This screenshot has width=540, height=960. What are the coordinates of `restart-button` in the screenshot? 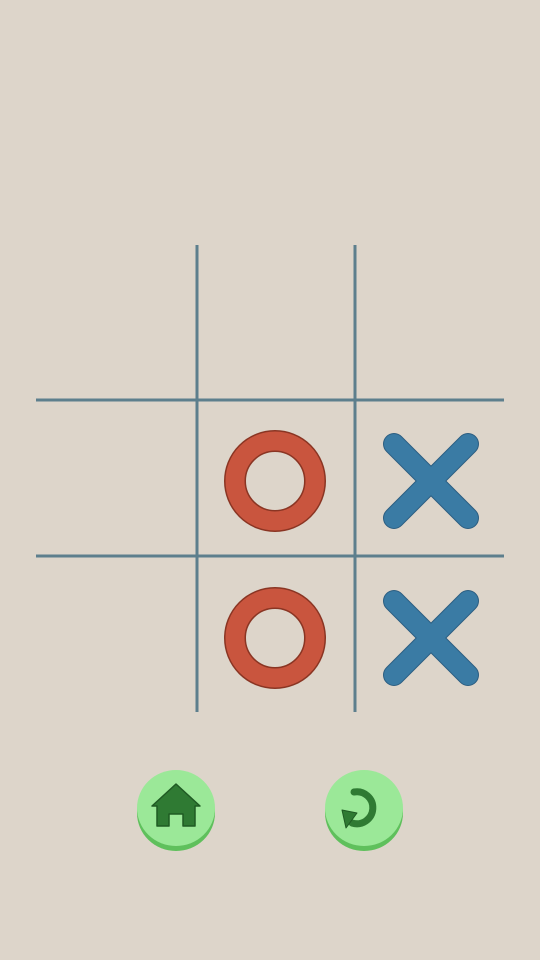 It's located at (364, 809).